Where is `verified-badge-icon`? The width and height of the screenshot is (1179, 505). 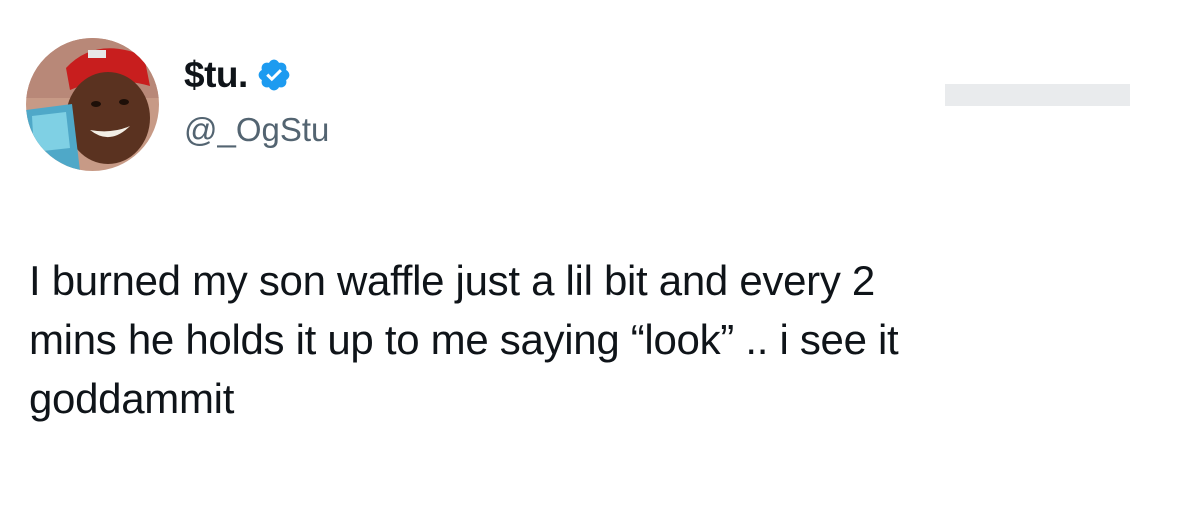 verified-badge-icon is located at coordinates (274, 75).